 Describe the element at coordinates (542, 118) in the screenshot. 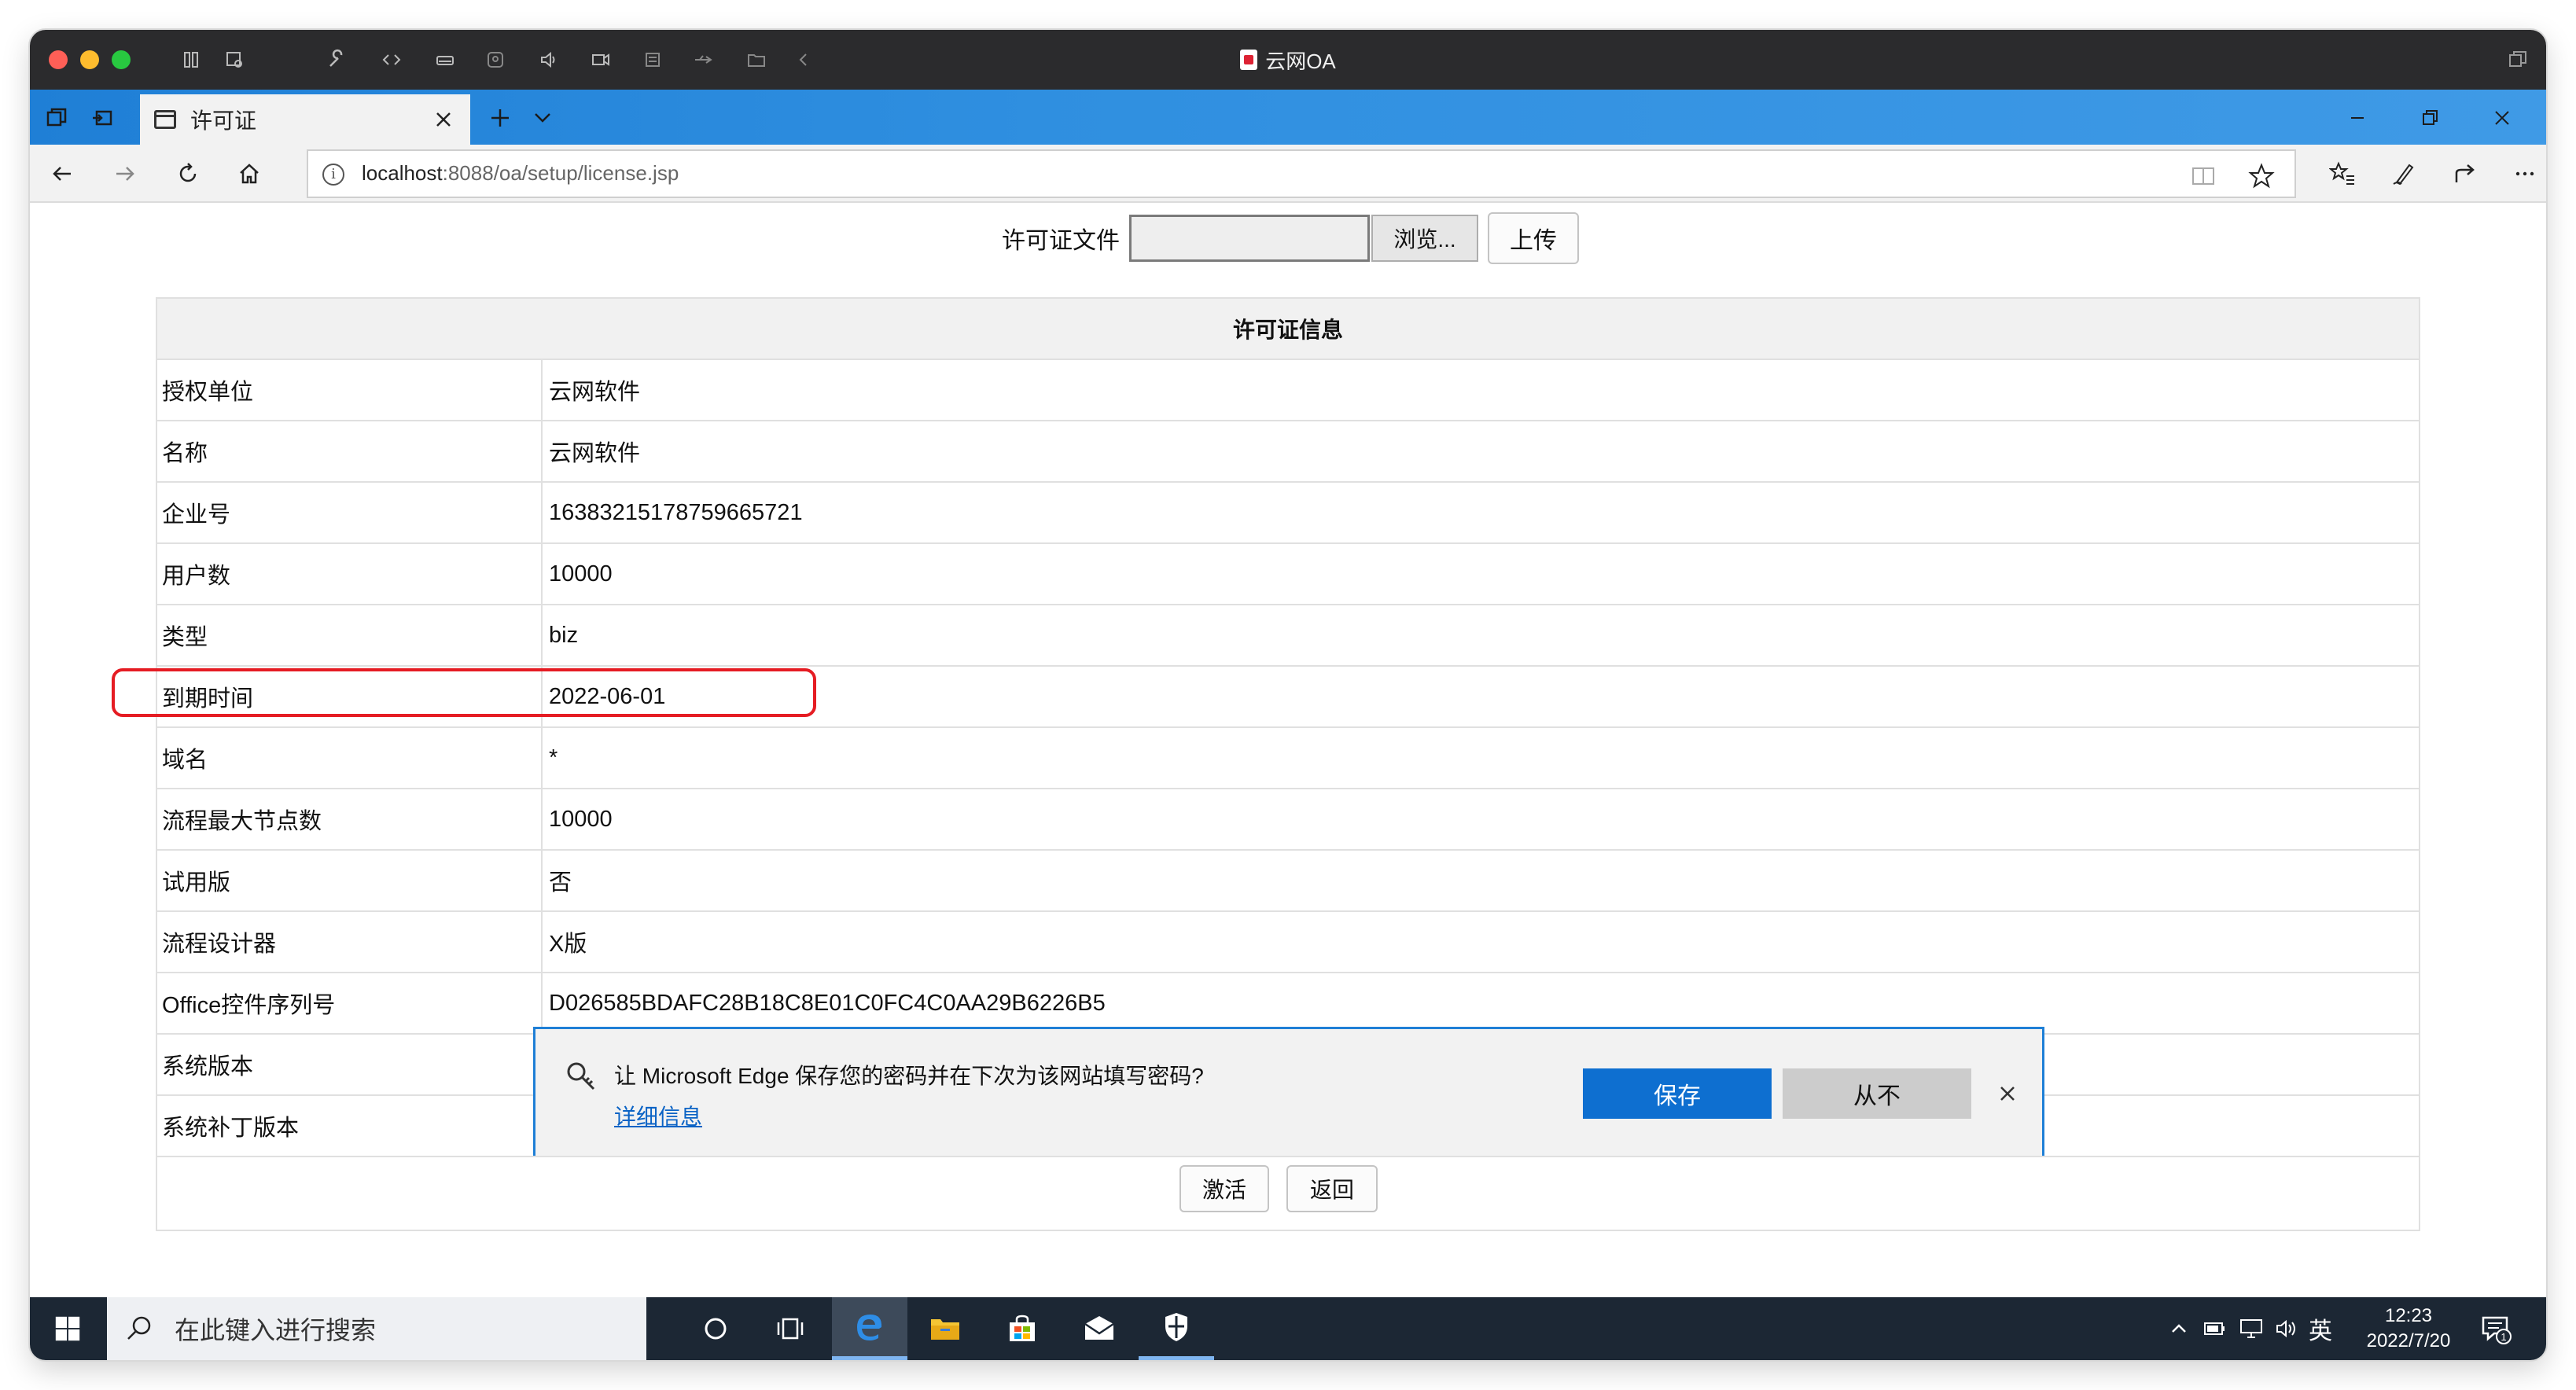

I see `chevron-down-icon` at that location.